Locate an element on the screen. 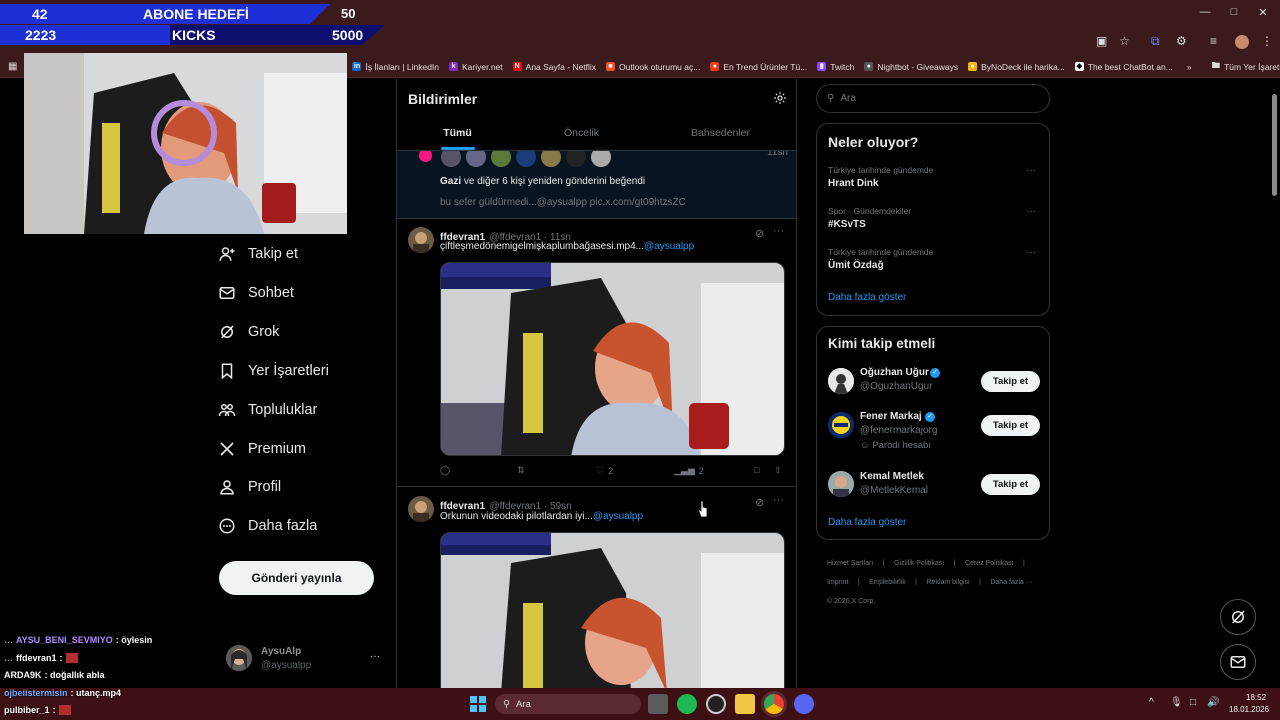  footer-terms: Hizmet Şartları is located at coordinates (850, 563).